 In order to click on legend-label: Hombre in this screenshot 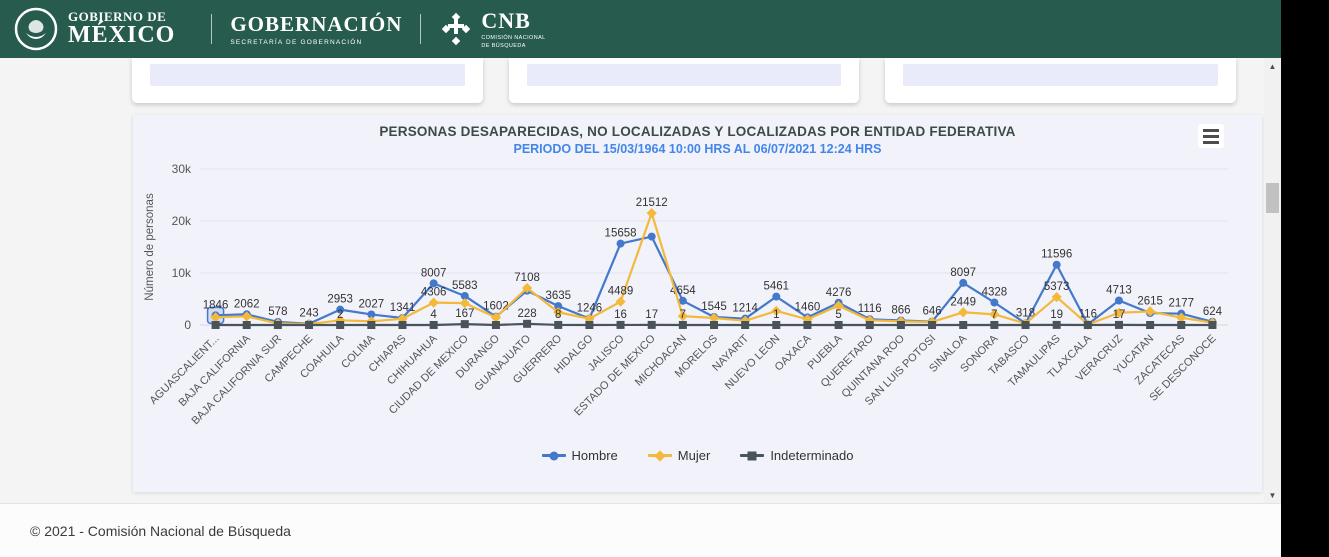, I will do `click(594, 455)`.